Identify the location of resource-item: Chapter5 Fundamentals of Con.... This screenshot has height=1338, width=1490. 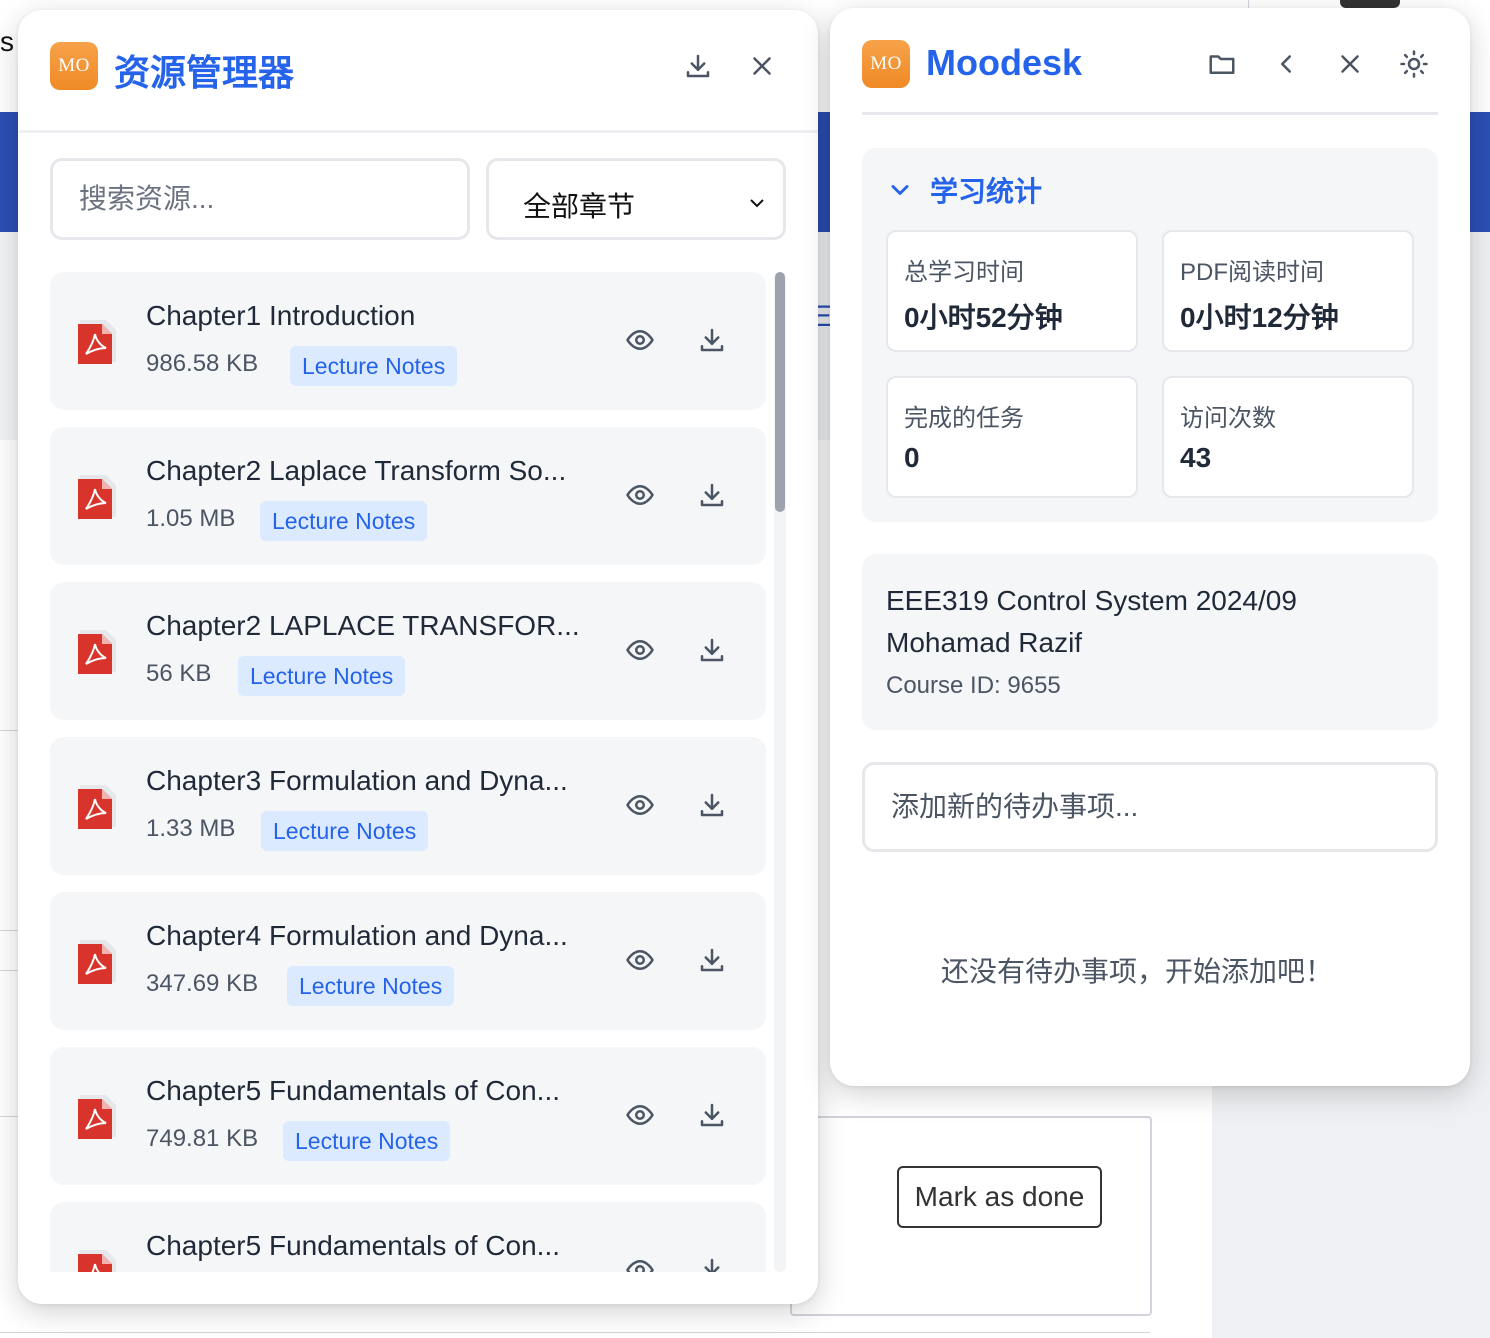
(408, 1237).